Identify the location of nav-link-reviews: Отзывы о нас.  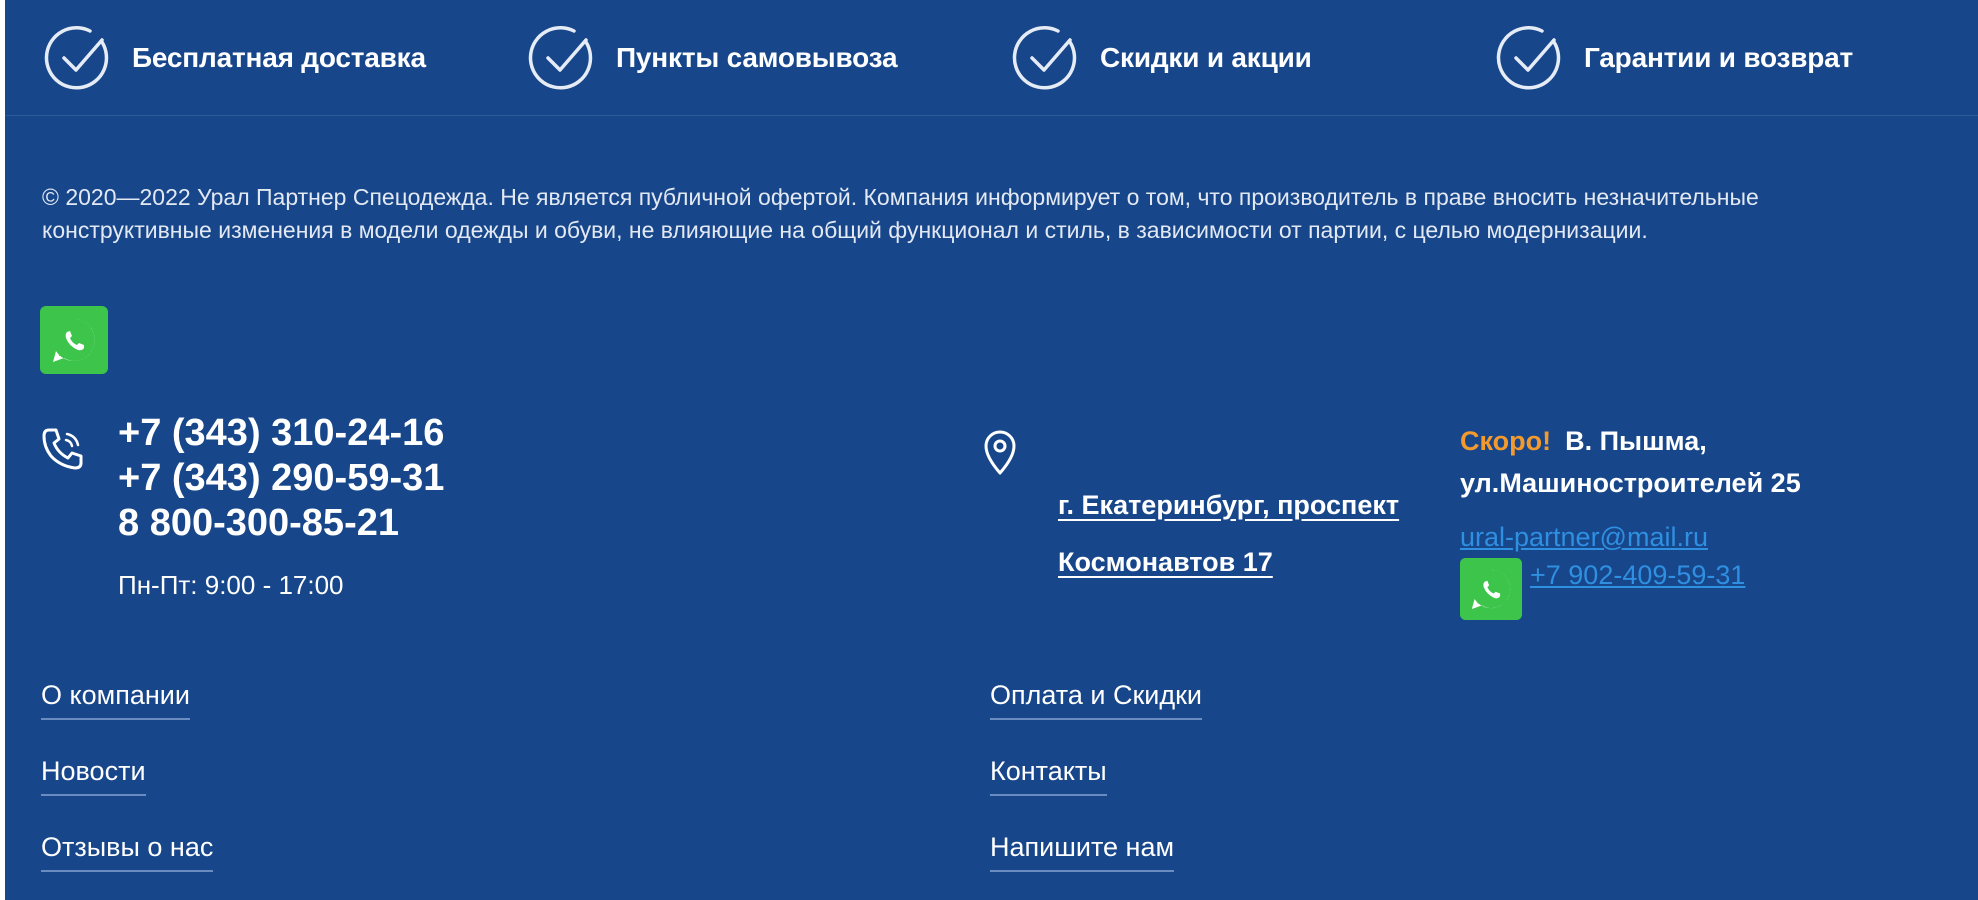
(127, 852).